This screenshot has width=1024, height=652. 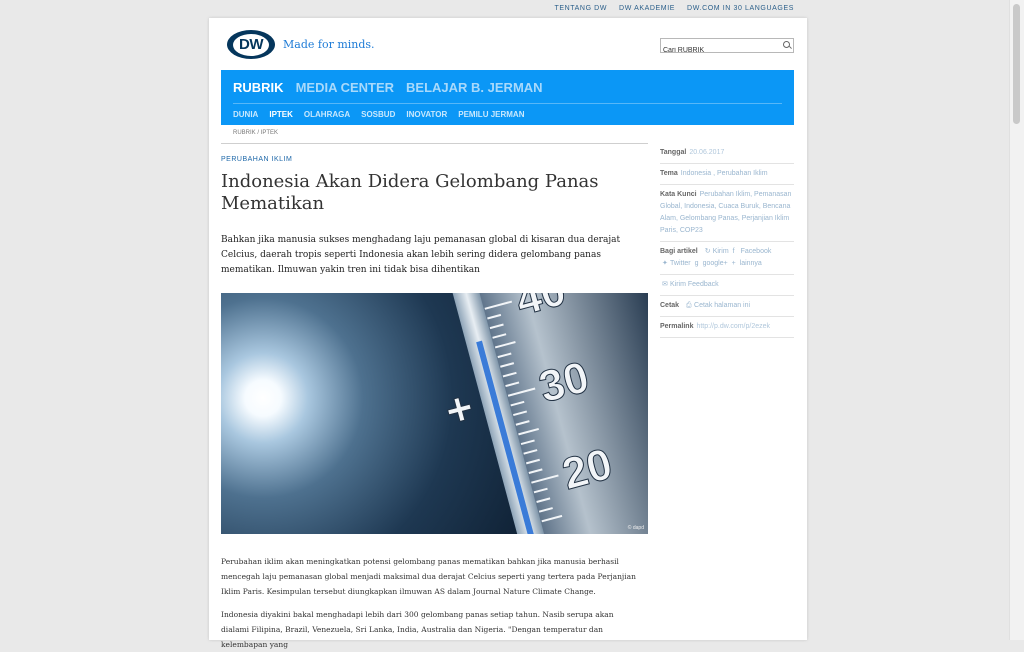 I want to click on sidebar-print: Cetak ⎙ Cetak halaman ini, so click(x=727, y=306).